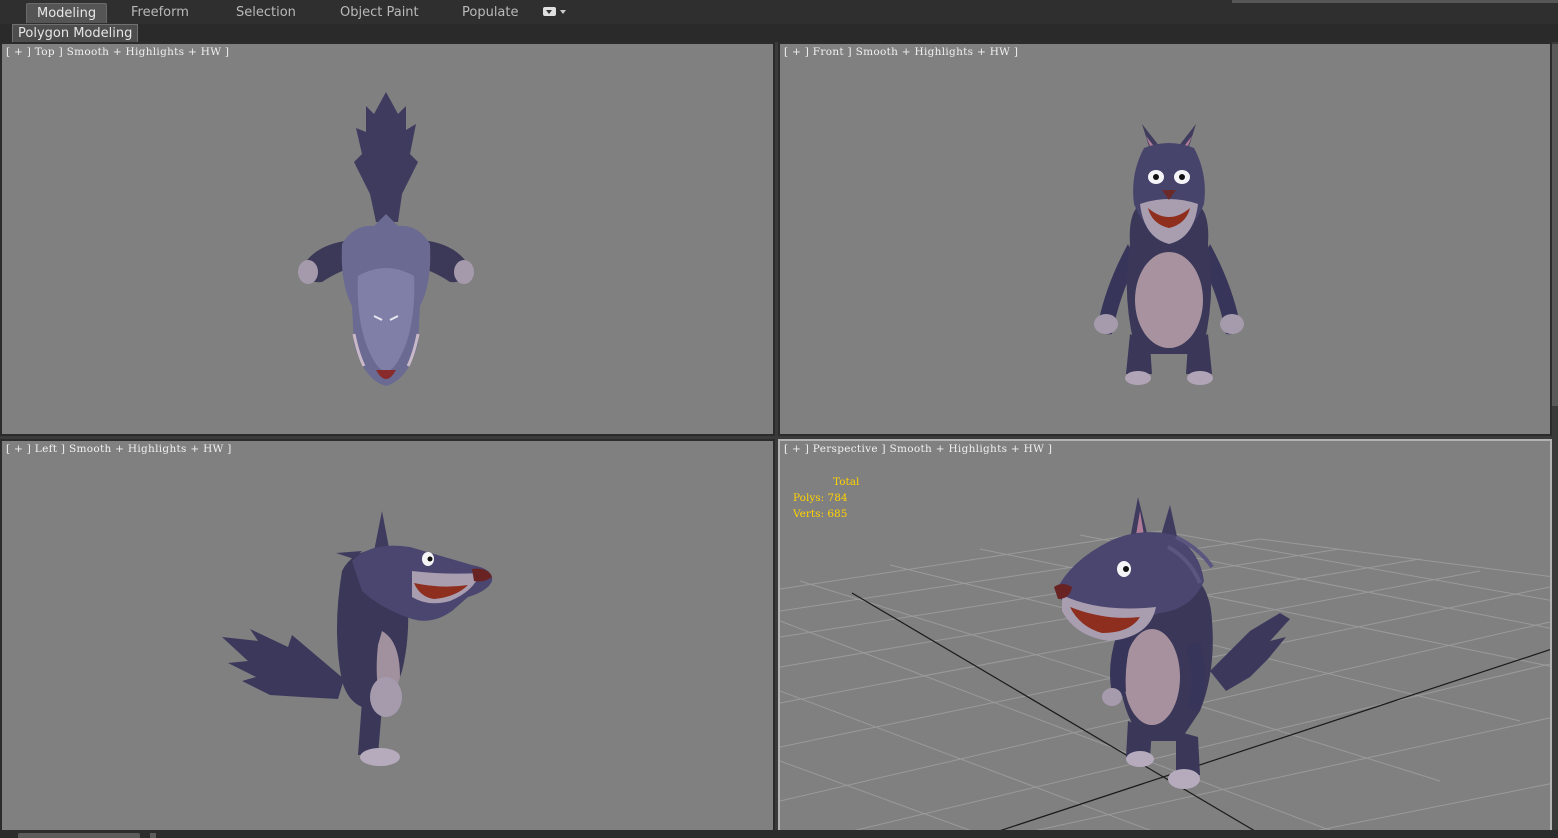  I want to click on polygon-modeling-panel: Polygon Modeling, so click(75, 33).